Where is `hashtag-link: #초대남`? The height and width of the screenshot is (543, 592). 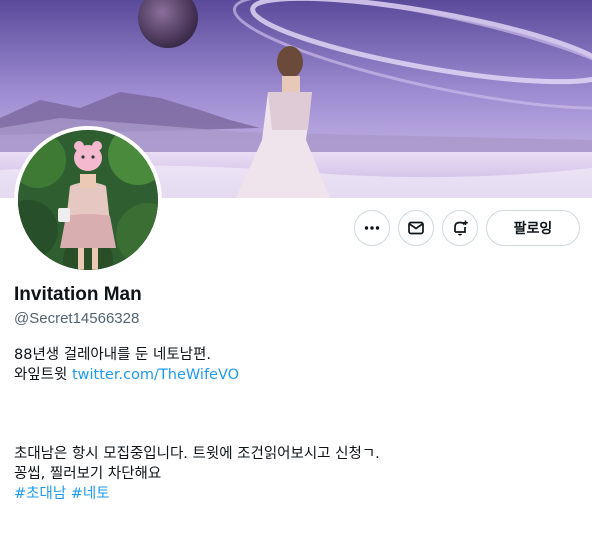
hashtag-link: #초대남 is located at coordinates (40, 494).